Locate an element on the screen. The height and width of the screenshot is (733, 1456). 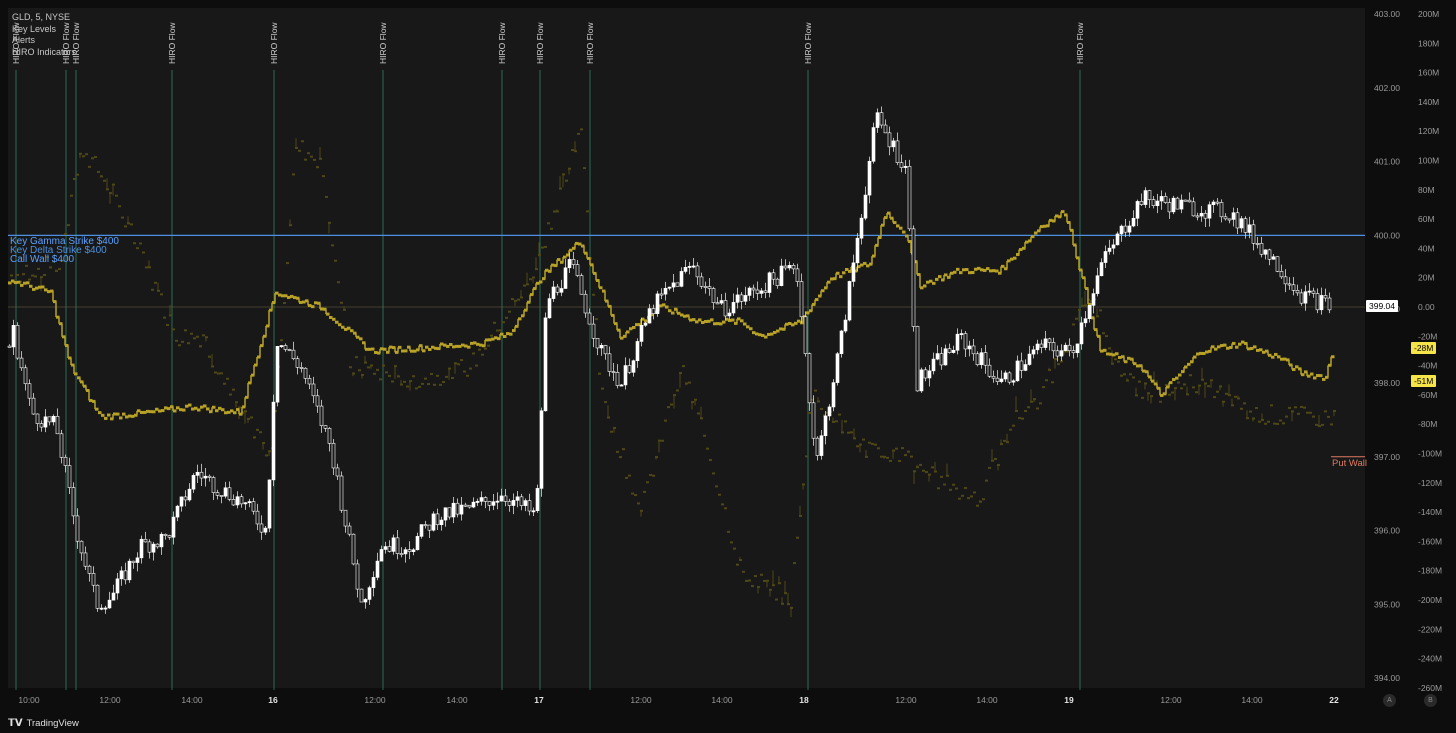
scale-b-button: B is located at coordinates (1430, 700).